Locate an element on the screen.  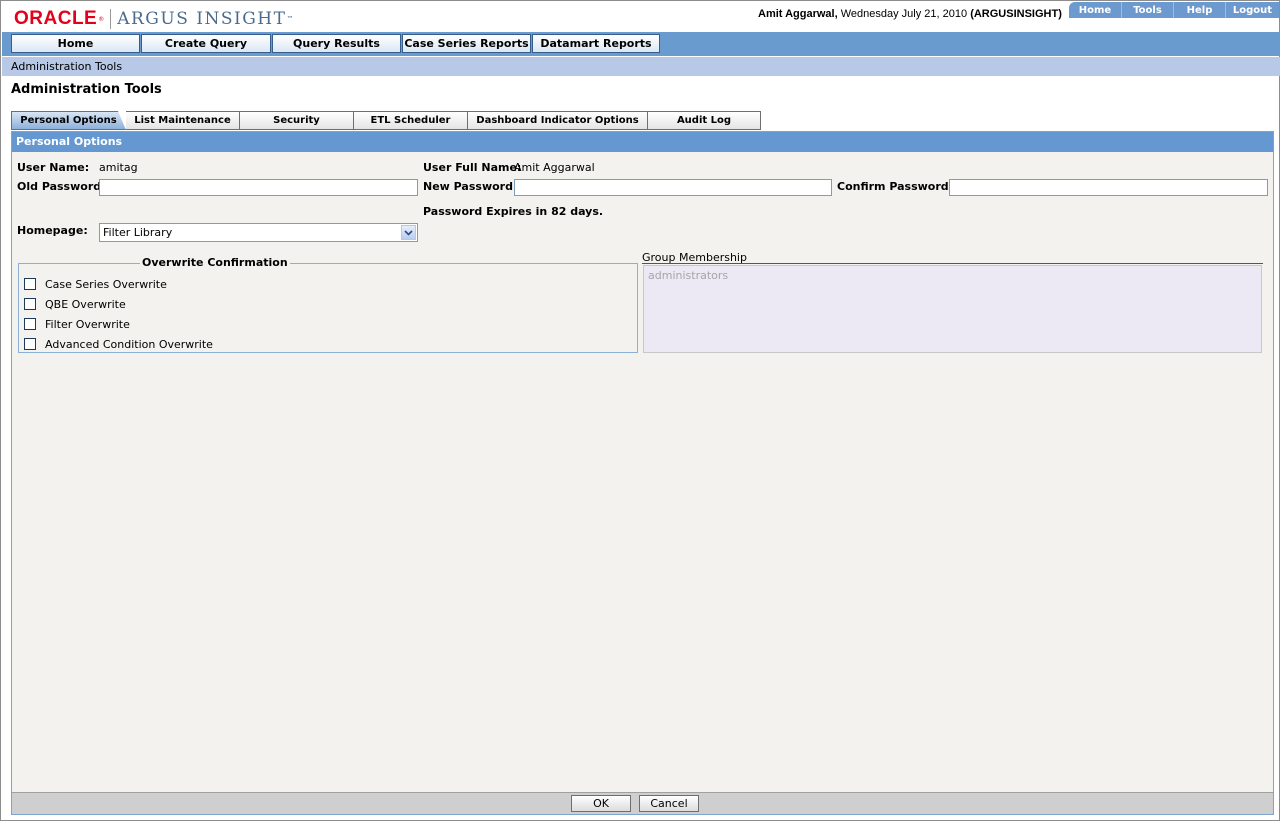
user-name-value: amitag is located at coordinates (118, 167).